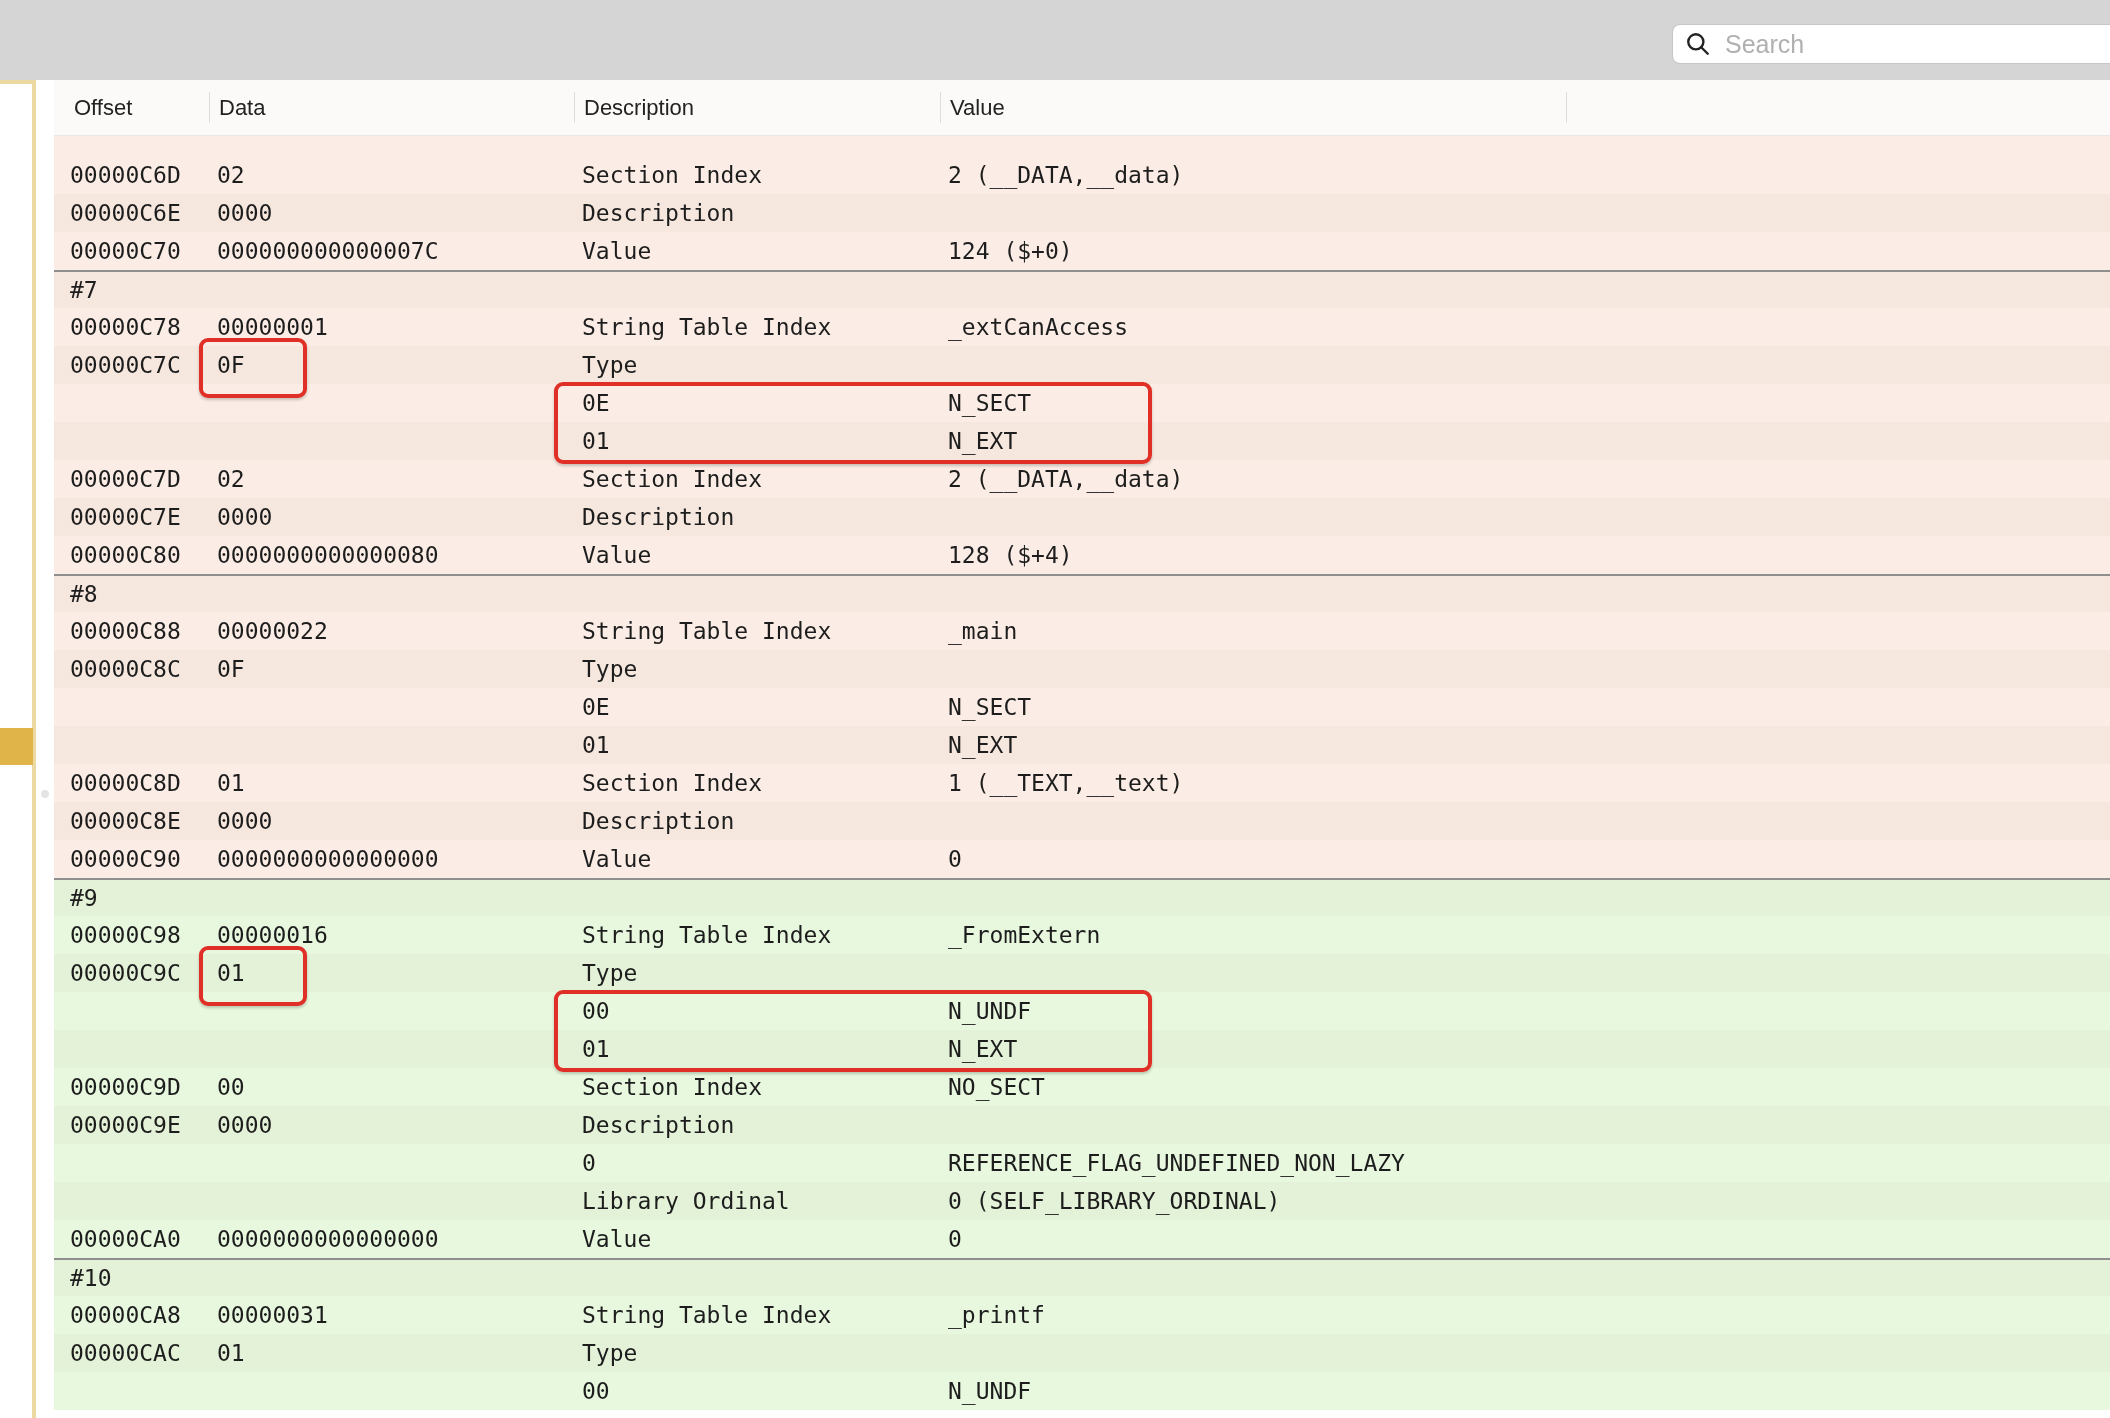  I want to click on value-cell: 0 (SELF_LIBRARY_ORDINAL), so click(1114, 1201).